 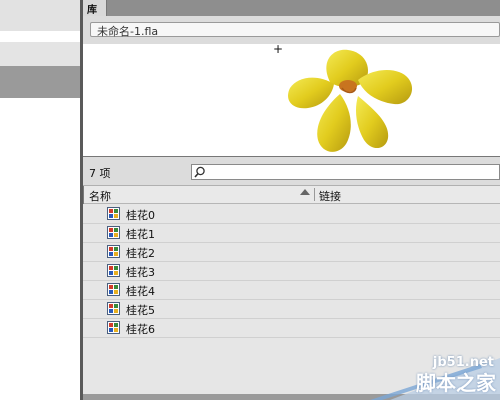 What do you see at coordinates (291, 8) in the screenshot?
I see `panel-titlebar: 库` at bounding box center [291, 8].